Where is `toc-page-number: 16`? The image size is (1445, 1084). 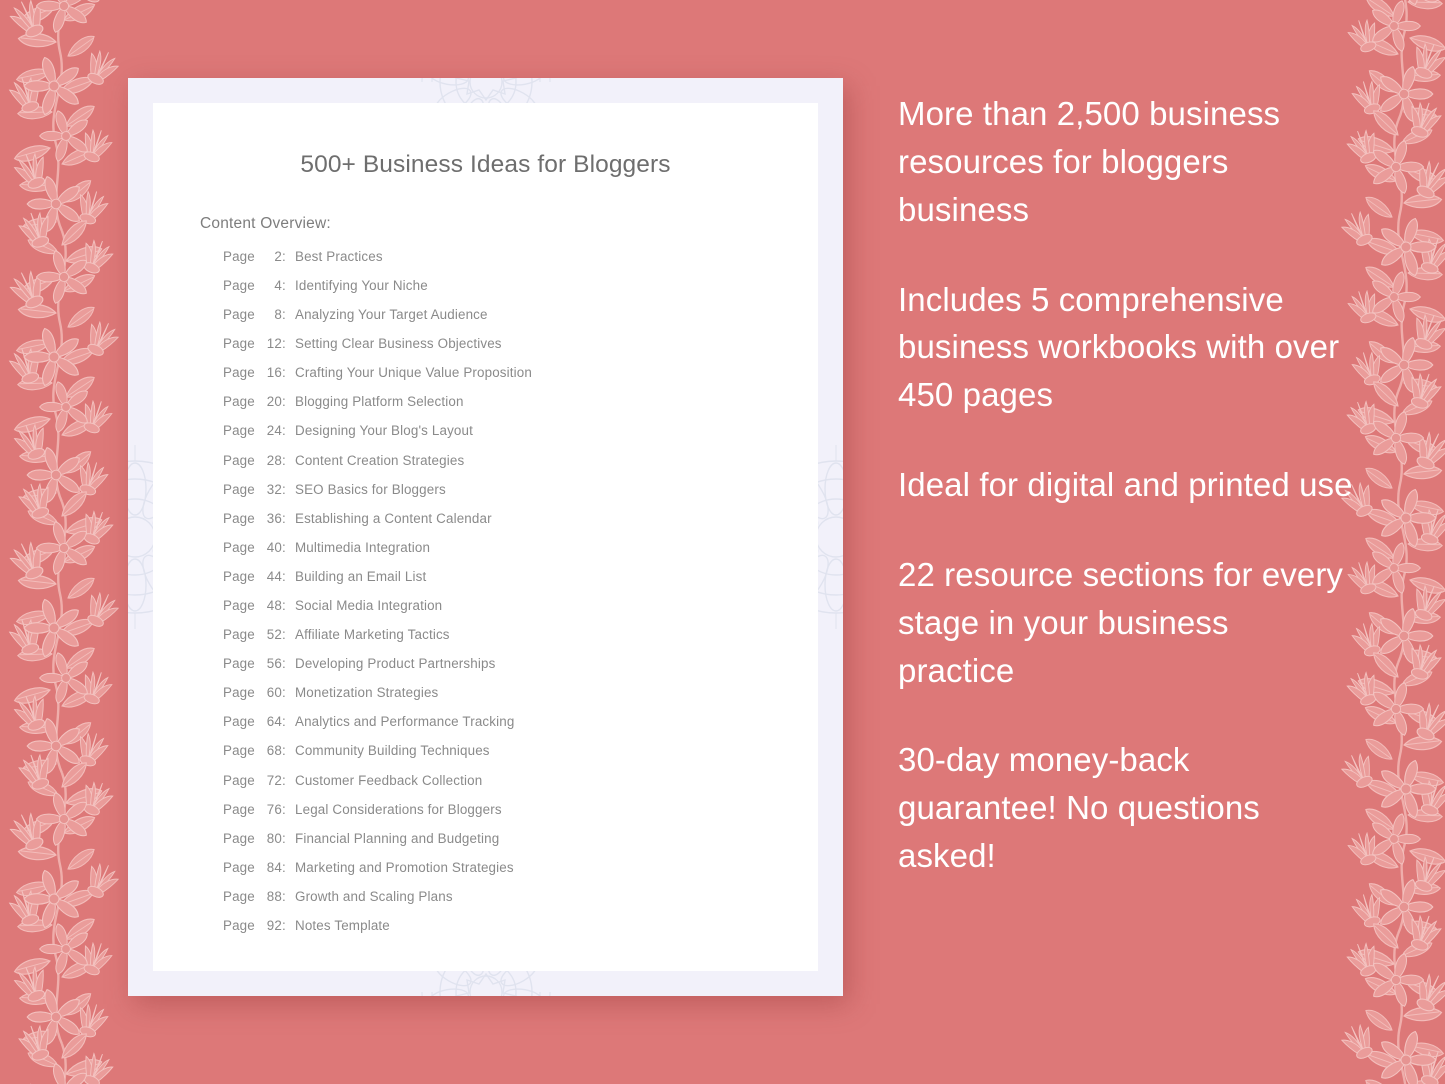 toc-page-number: 16 is located at coordinates (274, 373).